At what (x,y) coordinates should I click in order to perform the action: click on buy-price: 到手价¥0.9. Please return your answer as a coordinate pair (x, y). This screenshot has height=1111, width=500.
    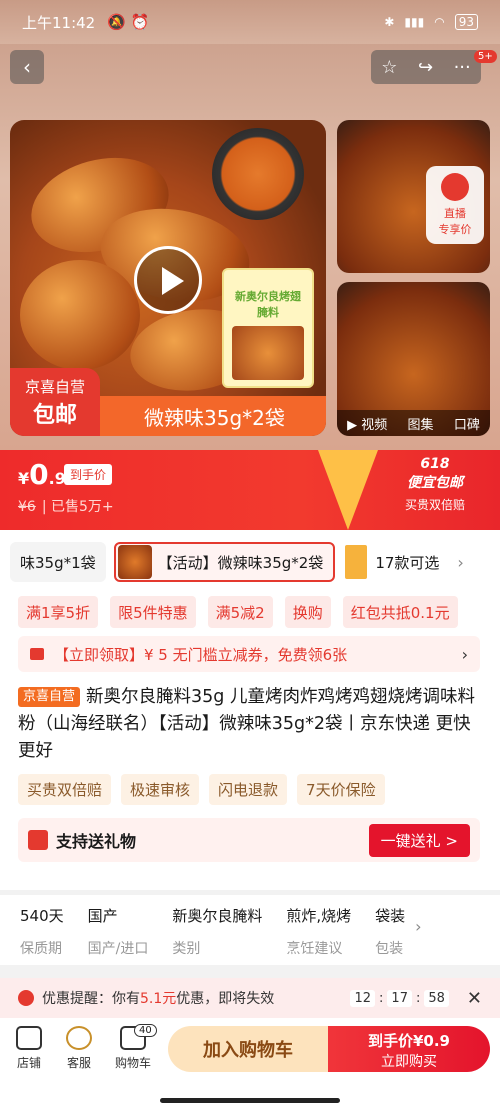
    Looking at the image, I should click on (408, 1041).